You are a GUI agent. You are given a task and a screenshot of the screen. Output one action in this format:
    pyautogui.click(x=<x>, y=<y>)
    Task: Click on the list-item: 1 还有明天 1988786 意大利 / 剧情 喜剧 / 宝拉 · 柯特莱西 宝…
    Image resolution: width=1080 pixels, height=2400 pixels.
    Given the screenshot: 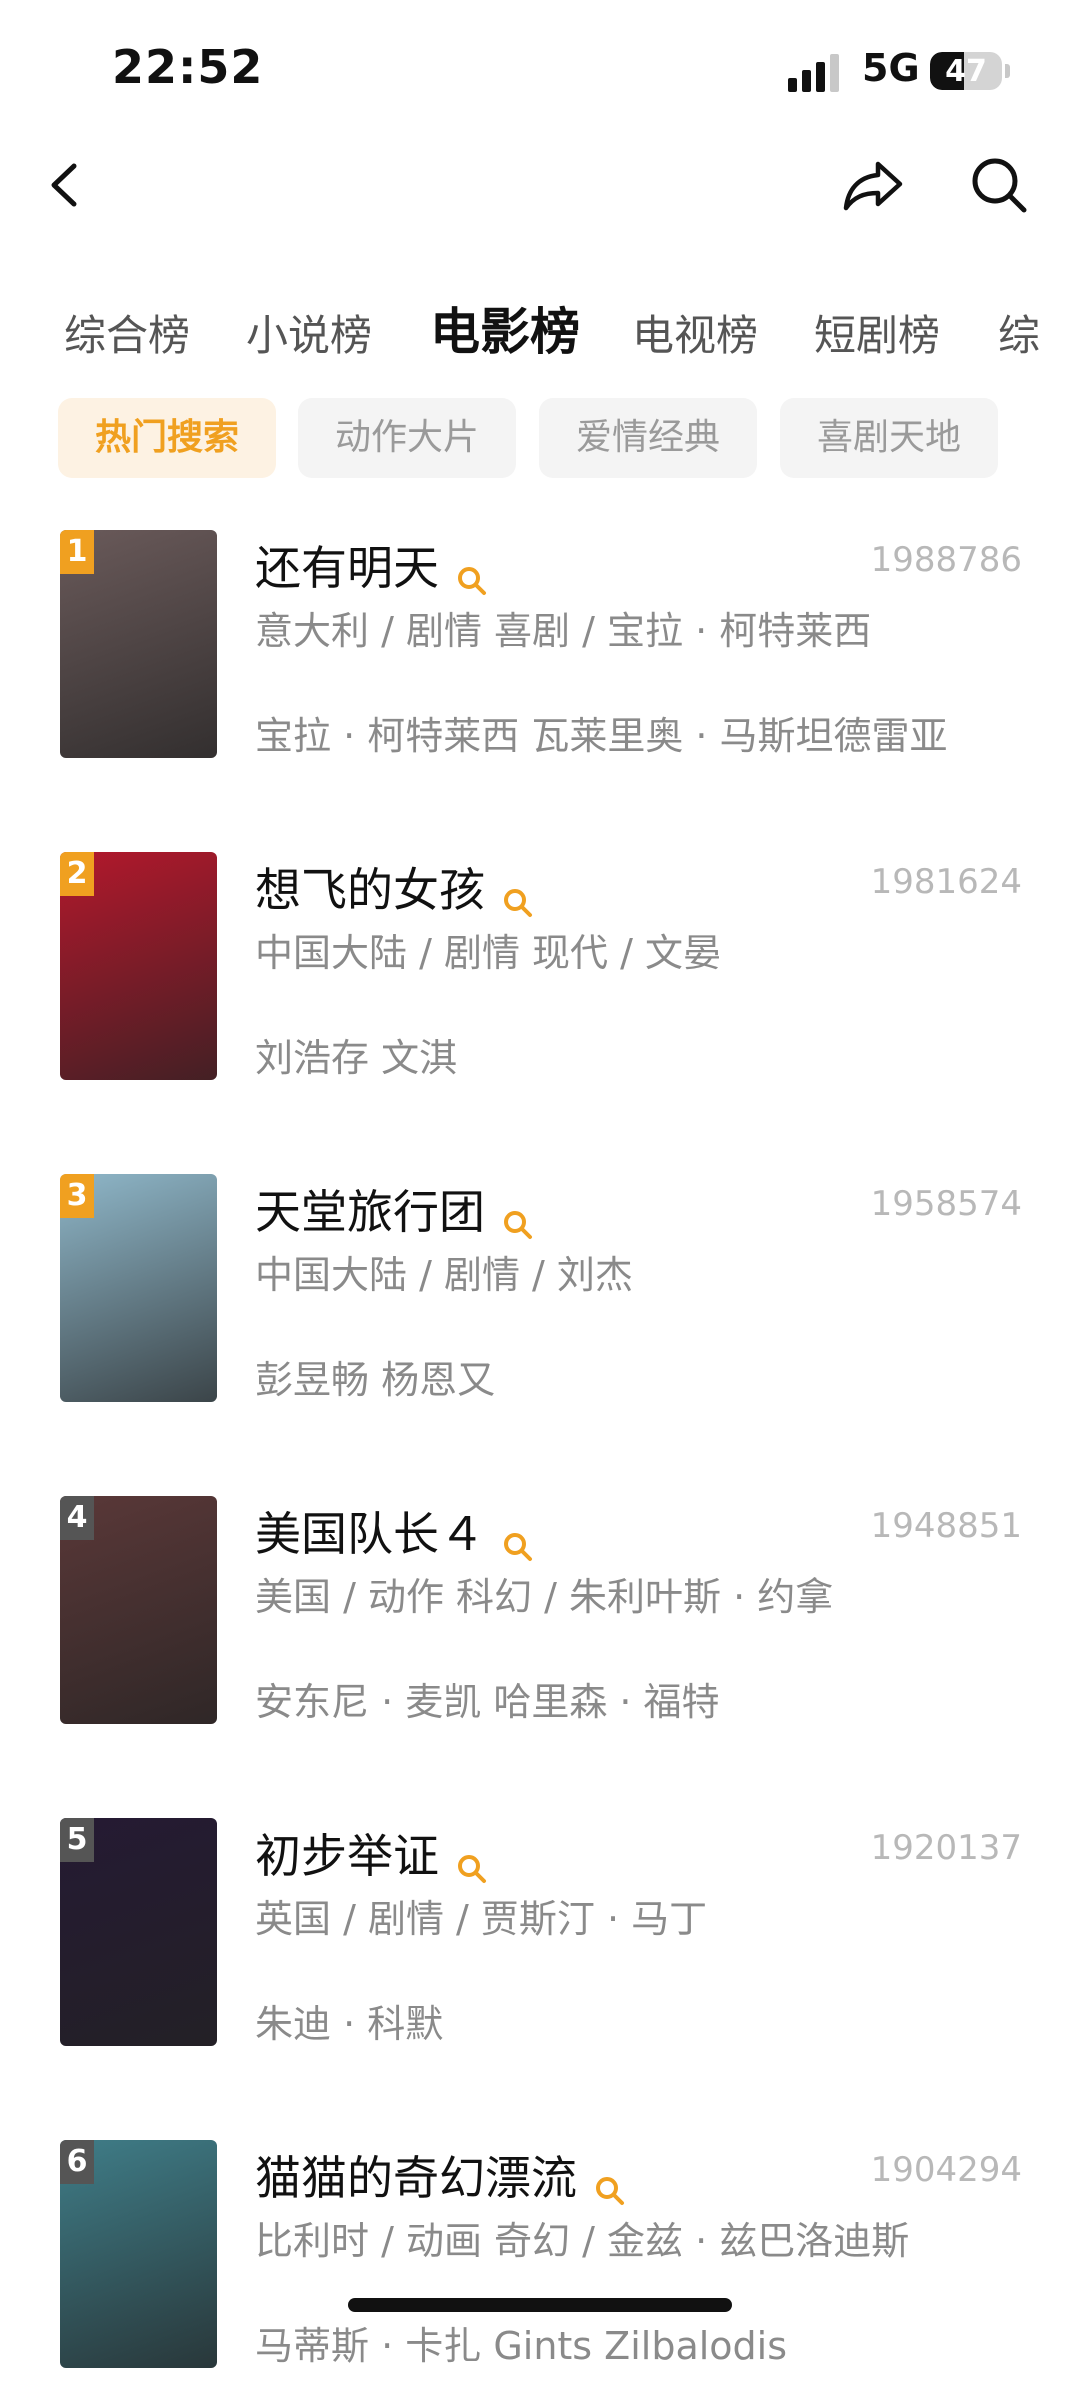 What is the action you would take?
    pyautogui.click(x=540, y=660)
    